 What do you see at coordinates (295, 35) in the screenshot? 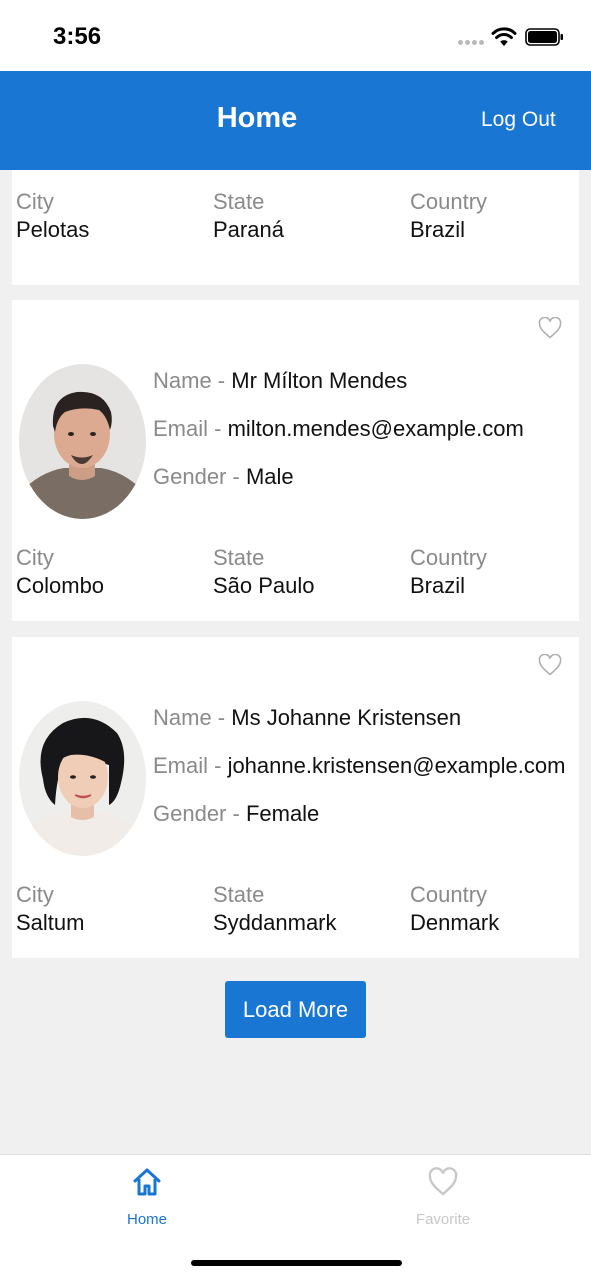
I see `status-bar: 3:56` at bounding box center [295, 35].